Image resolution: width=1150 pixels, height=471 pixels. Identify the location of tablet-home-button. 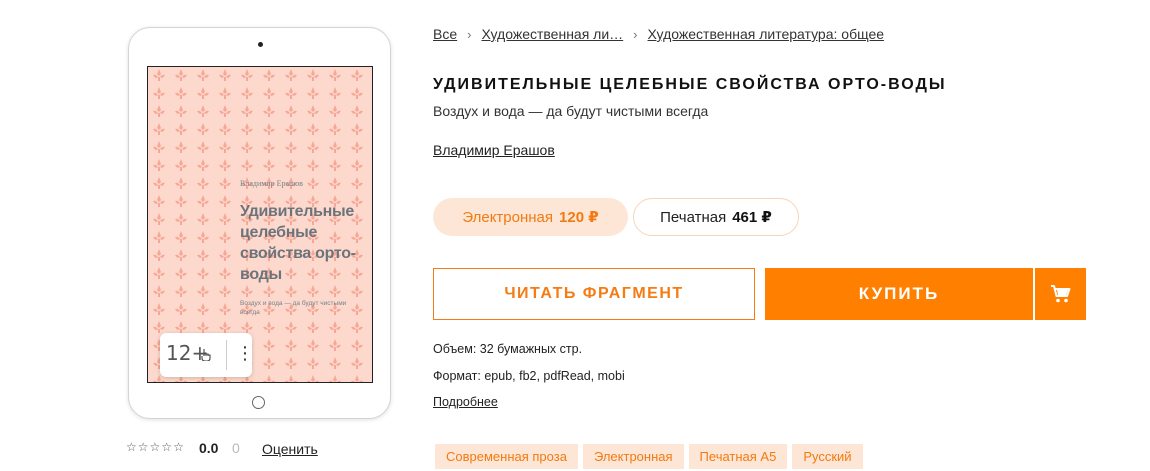
(258, 402).